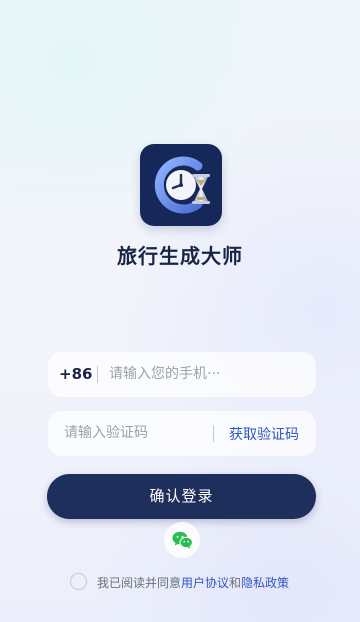 The width and height of the screenshot is (360, 622). I want to click on phone-field: +86, so click(182, 374).